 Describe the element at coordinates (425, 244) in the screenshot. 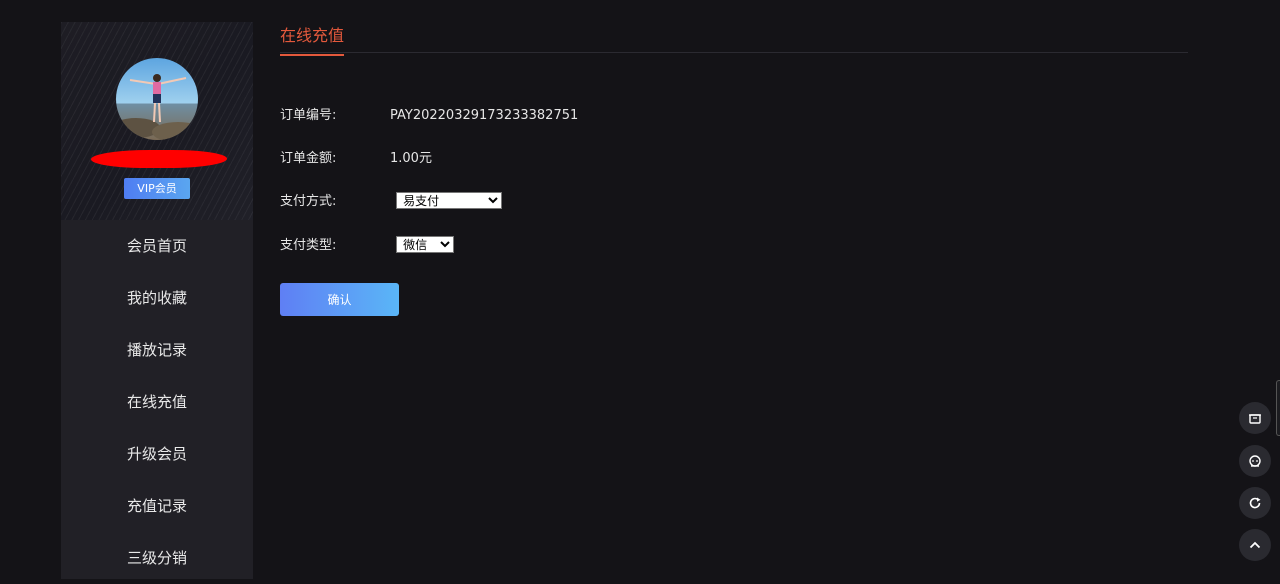

I see `payment-type-select: 微信` at that location.